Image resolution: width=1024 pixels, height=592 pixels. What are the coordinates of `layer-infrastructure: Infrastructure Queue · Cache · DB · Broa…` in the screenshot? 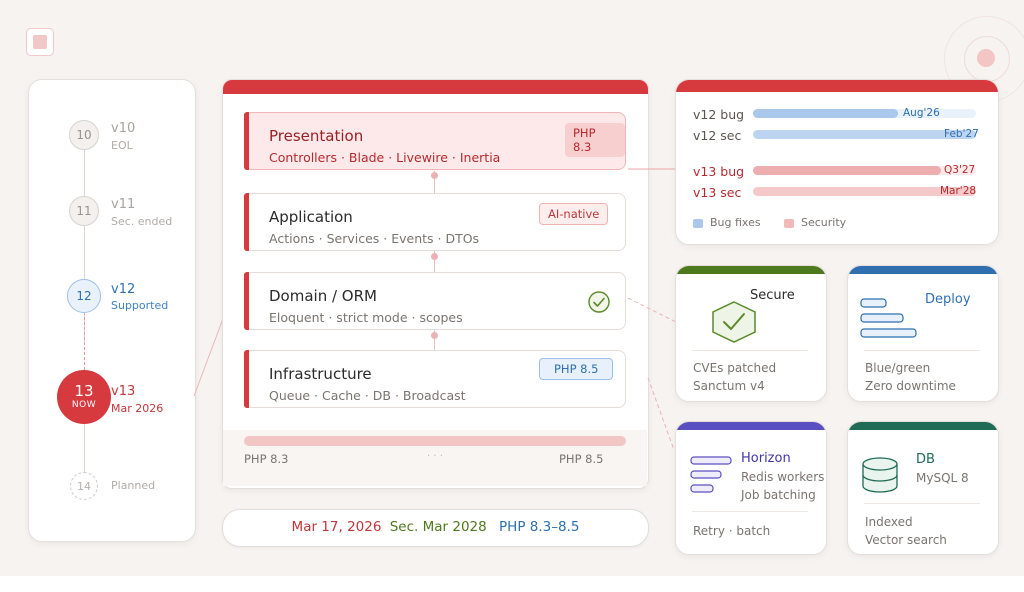 It's located at (435, 379).